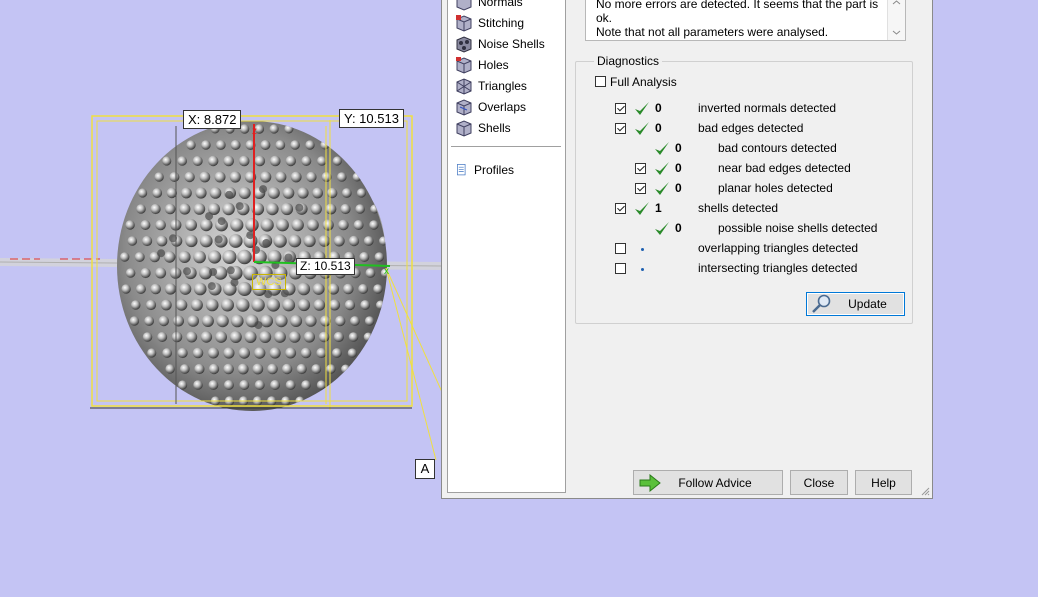 The height and width of the screenshot is (597, 1038). What do you see at coordinates (600, 81) in the screenshot?
I see `full-analysis-checkbox` at bounding box center [600, 81].